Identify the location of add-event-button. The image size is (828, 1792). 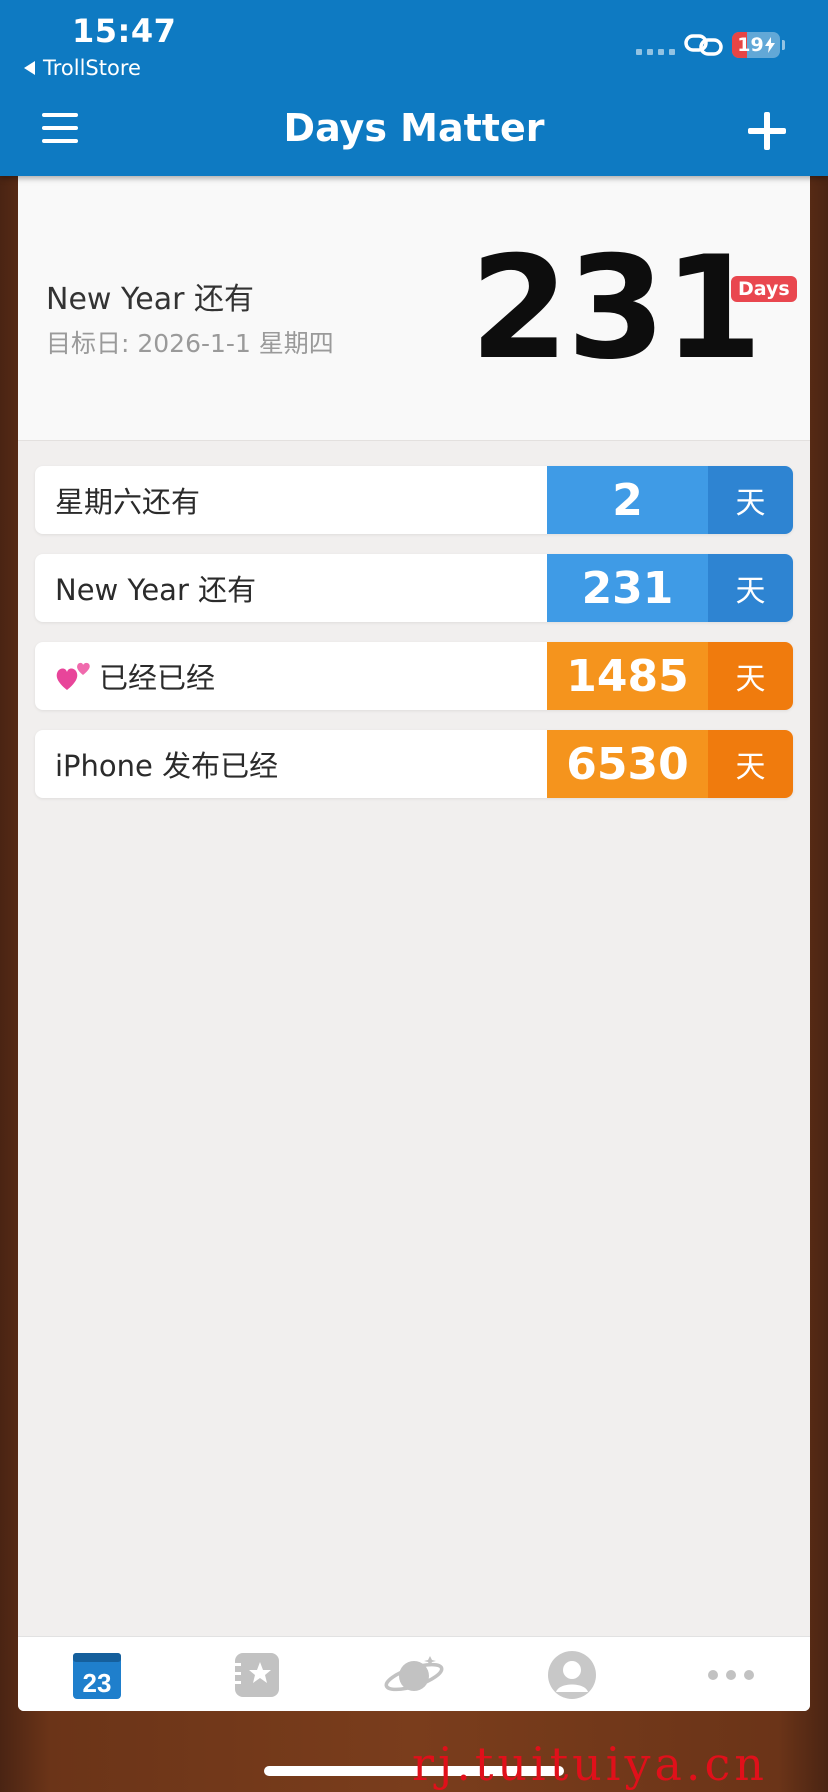
(767, 131).